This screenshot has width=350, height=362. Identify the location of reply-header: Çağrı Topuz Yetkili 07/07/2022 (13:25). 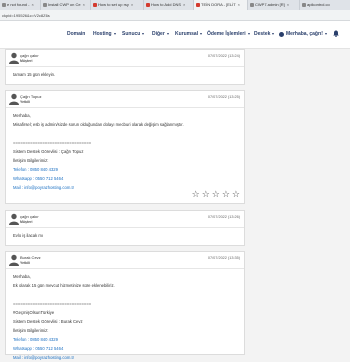
(125, 99).